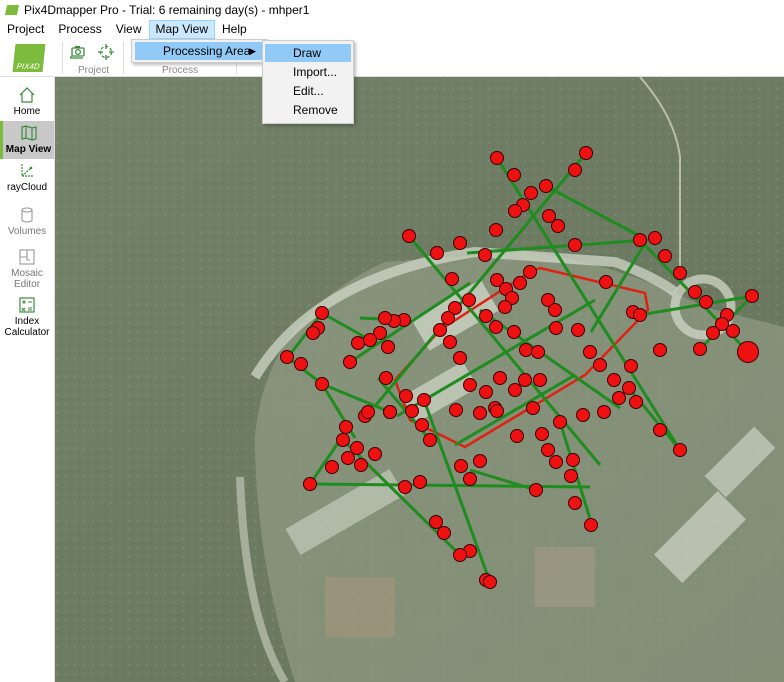 This screenshot has width=784, height=682. What do you see at coordinates (27, 140) in the screenshot?
I see `sidebar-item-map-view: Map View` at bounding box center [27, 140].